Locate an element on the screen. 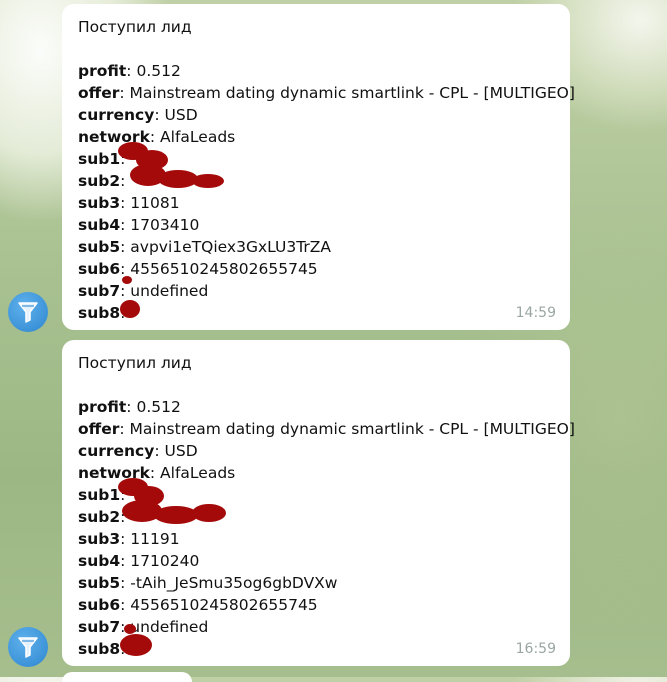 Image resolution: width=667 pixels, height=682 pixels. field-sub4: sub4: 1710240 is located at coordinates (139, 561).